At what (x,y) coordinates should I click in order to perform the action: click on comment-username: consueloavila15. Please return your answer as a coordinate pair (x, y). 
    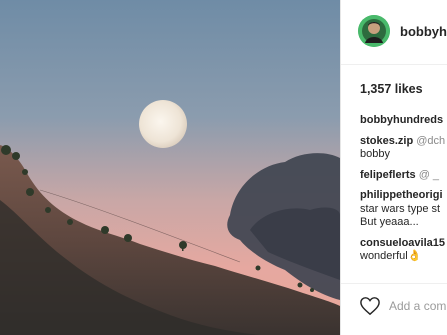
    Looking at the image, I should click on (402, 243).